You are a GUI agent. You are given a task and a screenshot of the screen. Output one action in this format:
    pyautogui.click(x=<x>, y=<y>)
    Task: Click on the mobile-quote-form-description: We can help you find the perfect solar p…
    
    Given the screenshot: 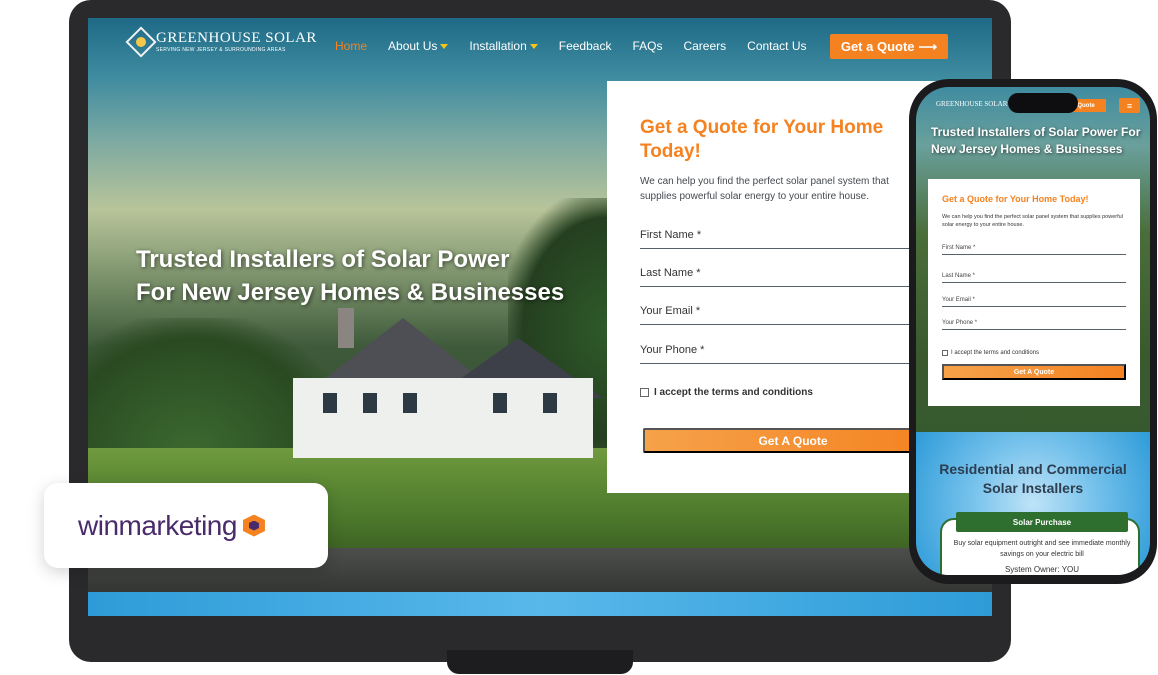 What is the action you would take?
    pyautogui.click(x=1032, y=221)
    